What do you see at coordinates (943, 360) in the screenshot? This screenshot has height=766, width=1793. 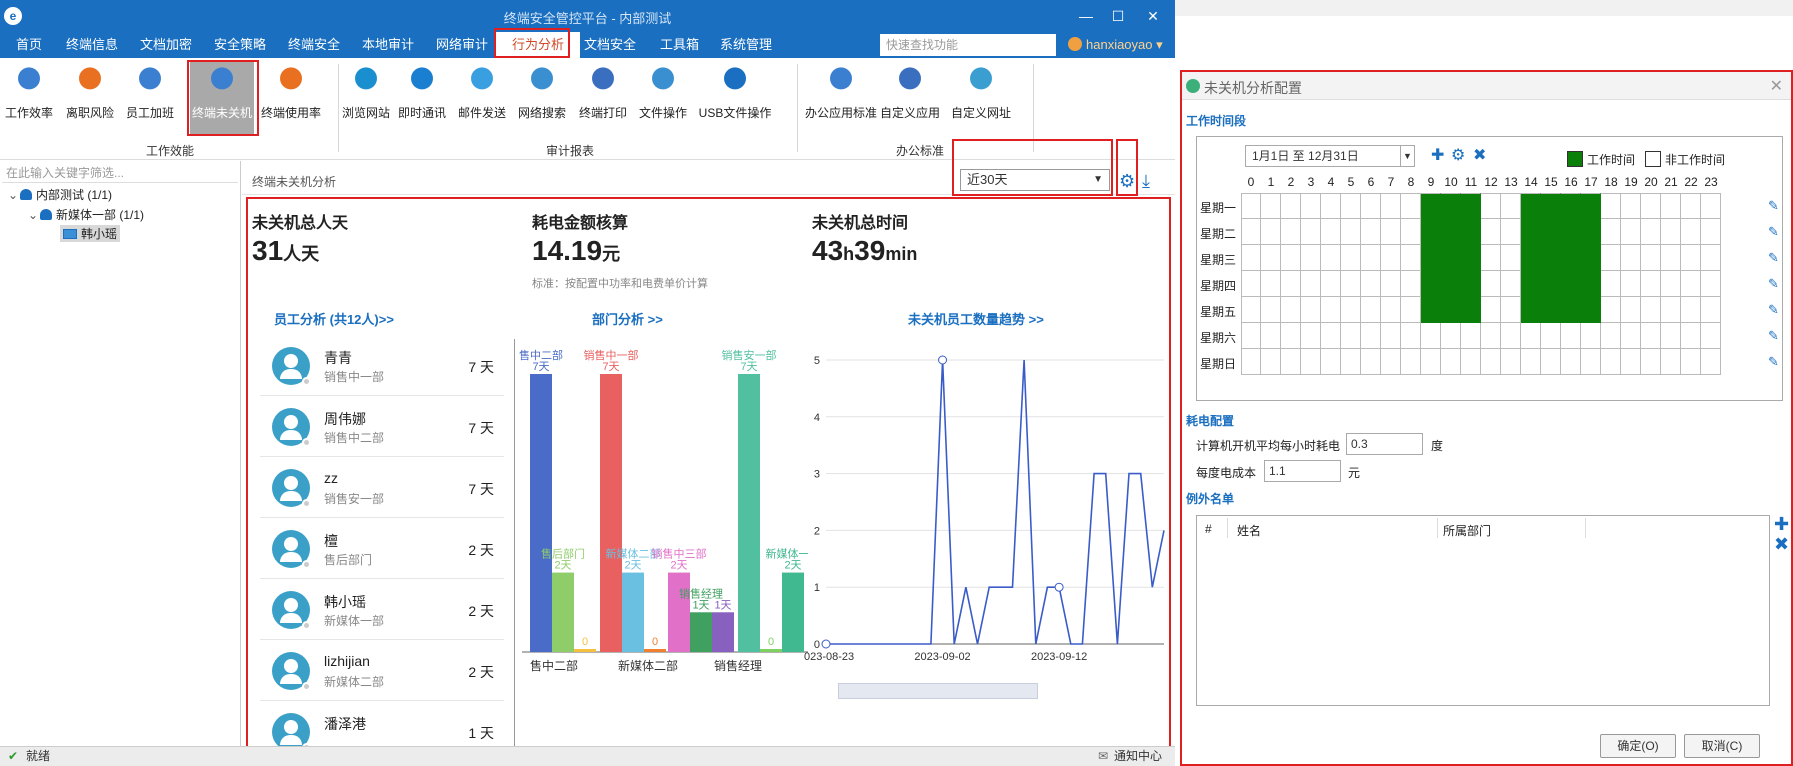 I see `data-point` at bounding box center [943, 360].